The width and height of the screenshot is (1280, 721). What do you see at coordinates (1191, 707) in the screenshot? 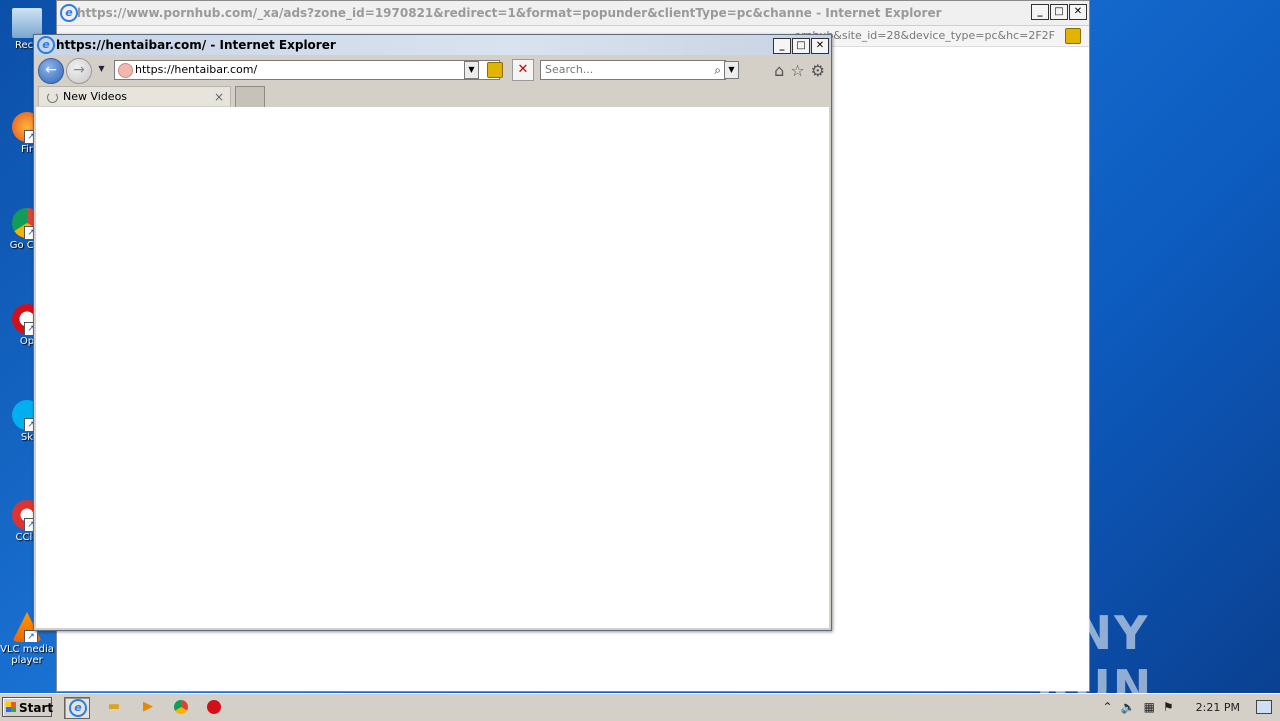
I see `system-tray: ⌃ 🔈 ▦ ⚑ 2:21 PM` at bounding box center [1191, 707].